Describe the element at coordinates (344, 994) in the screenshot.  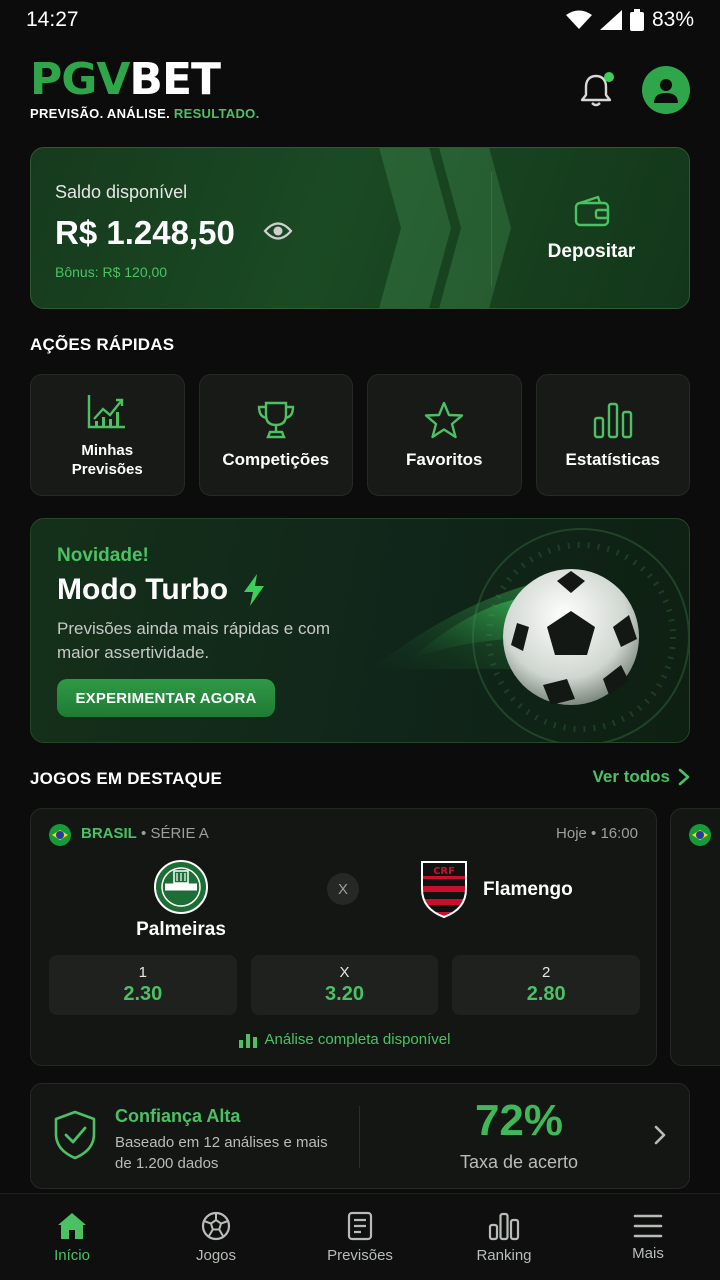
I see `odd-value: 3.20` at that location.